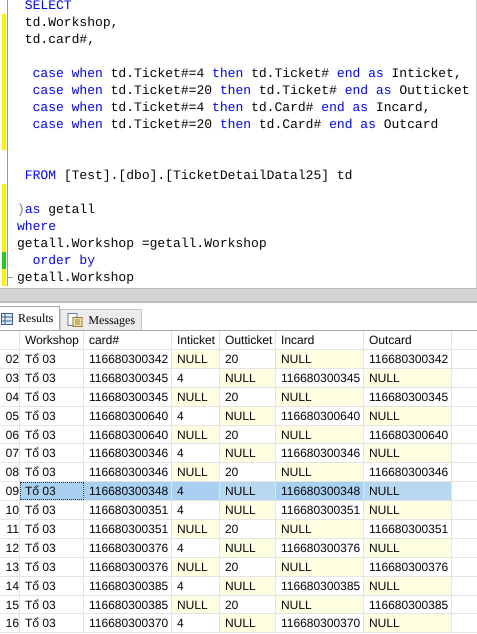 The image size is (477, 634). I want to click on table-row: 13 Tổ 03 116680300376 NULL 20 NULL 116680300376, so click(238, 567).